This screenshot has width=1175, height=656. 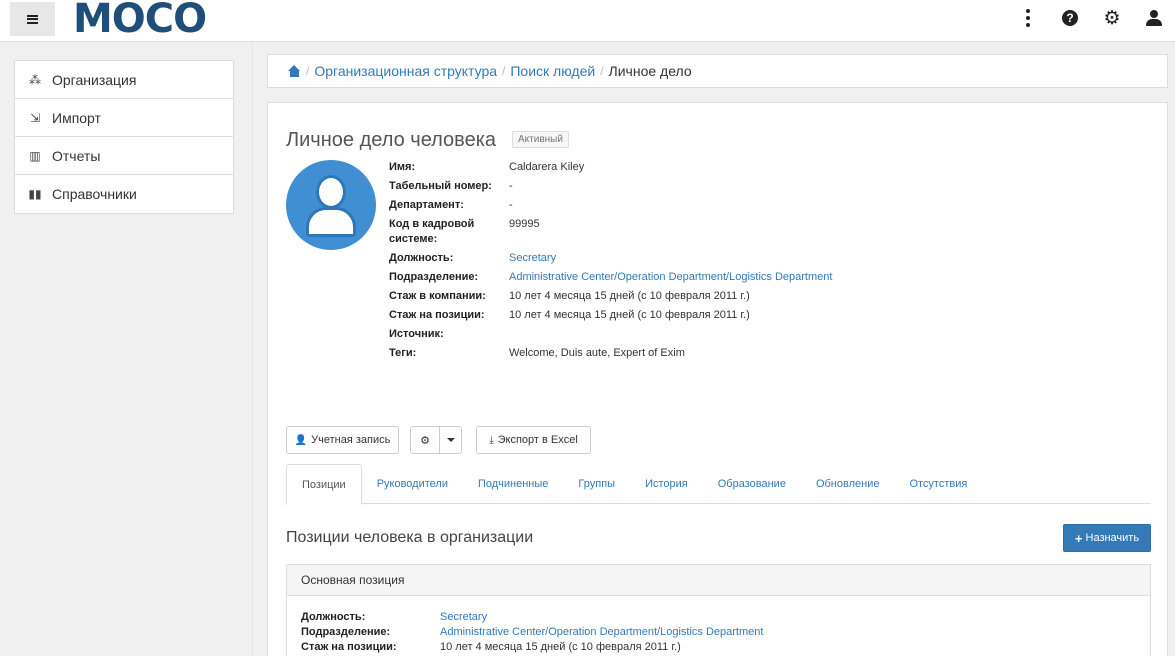 What do you see at coordinates (718, 617) in the screenshot?
I see `panel-row-position: Должность: Secretary` at bounding box center [718, 617].